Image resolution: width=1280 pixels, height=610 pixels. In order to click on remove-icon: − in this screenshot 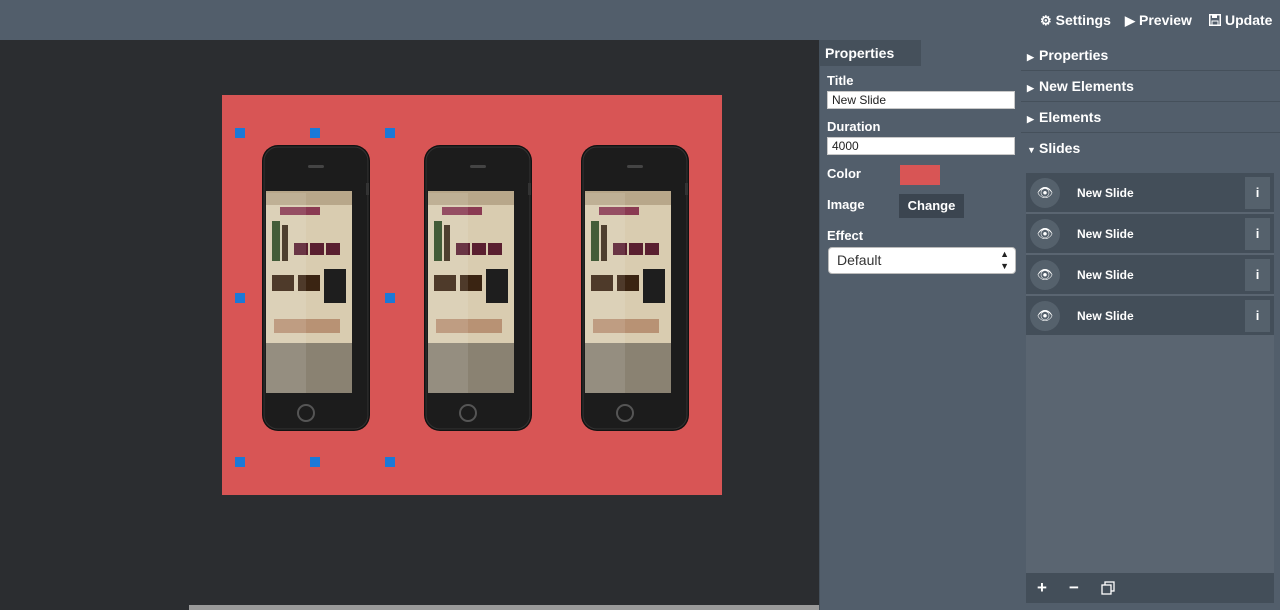, I will do `click(1074, 587)`.